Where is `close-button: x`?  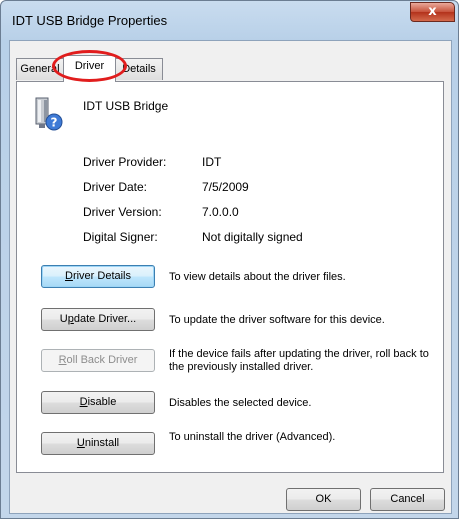
close-button: x is located at coordinates (432, 12).